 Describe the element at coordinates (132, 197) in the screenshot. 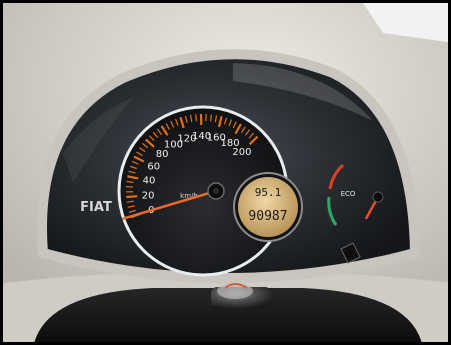

I see `major-tick` at that location.